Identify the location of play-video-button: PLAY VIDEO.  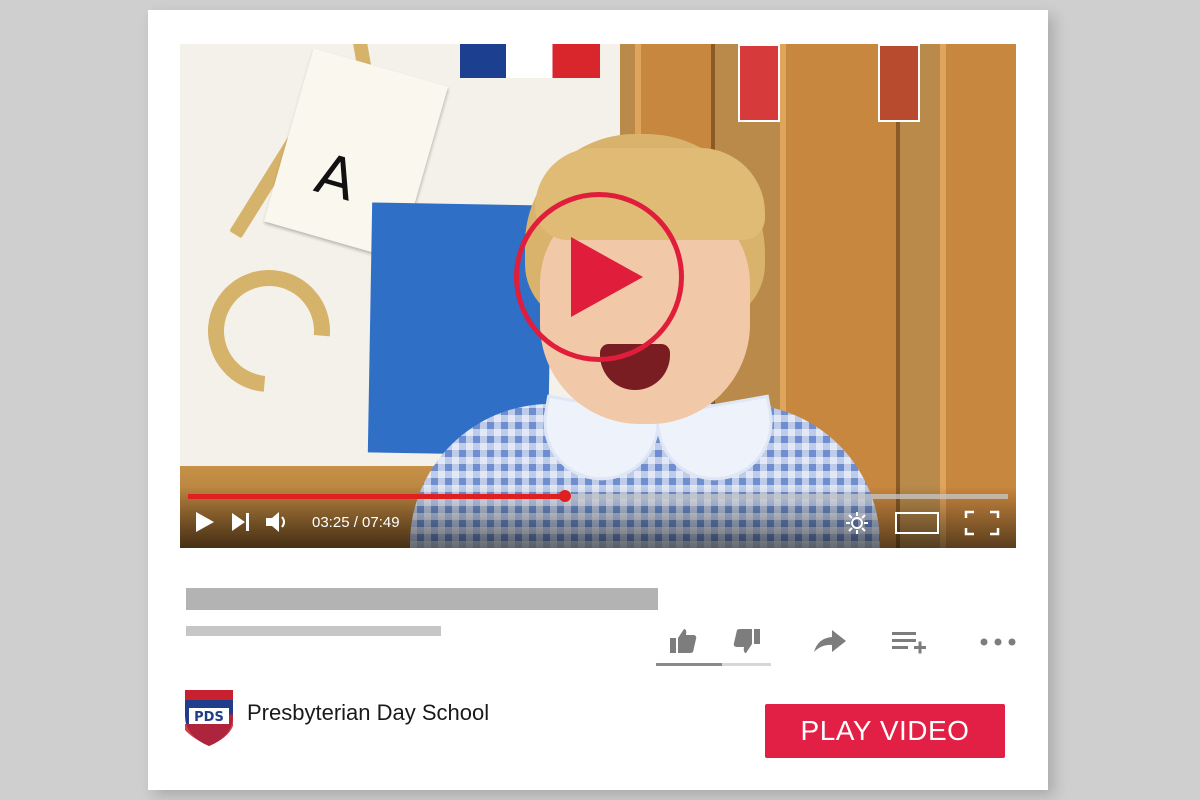
(885, 731).